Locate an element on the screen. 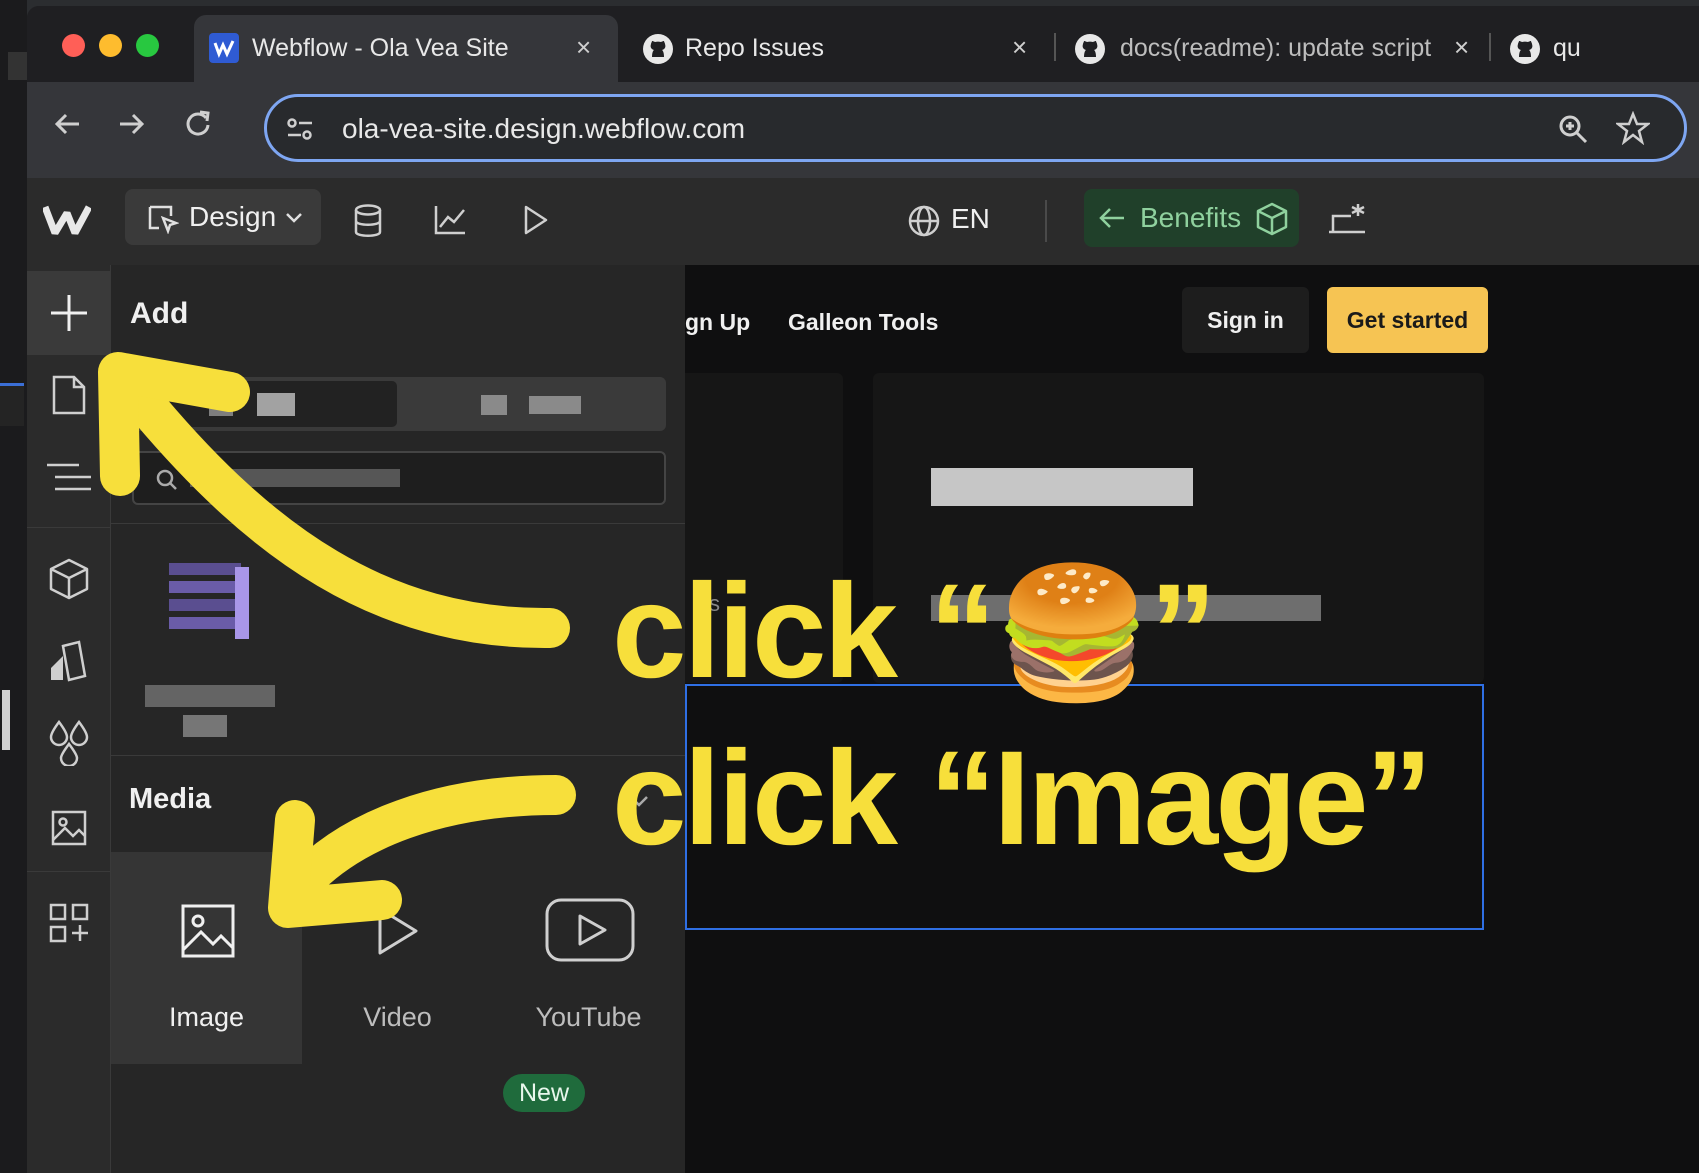 The image size is (1699, 1173). arrow-to-add-button is located at coordinates (350, 519).